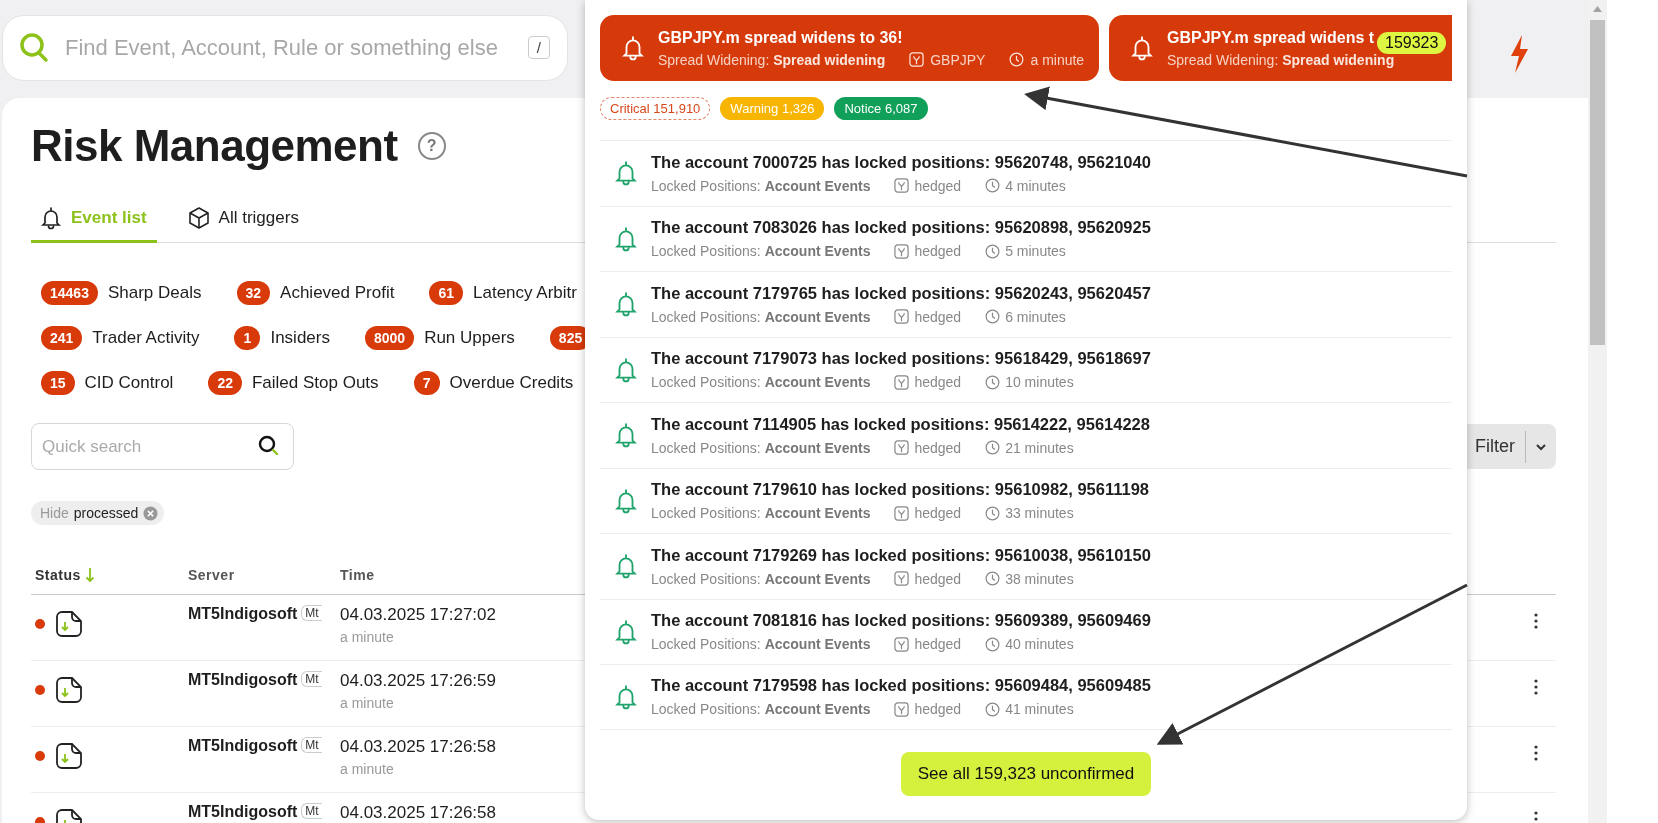 The height and width of the screenshot is (823, 1658). What do you see at coordinates (1519, 54) in the screenshot?
I see `lightning-icon` at bounding box center [1519, 54].